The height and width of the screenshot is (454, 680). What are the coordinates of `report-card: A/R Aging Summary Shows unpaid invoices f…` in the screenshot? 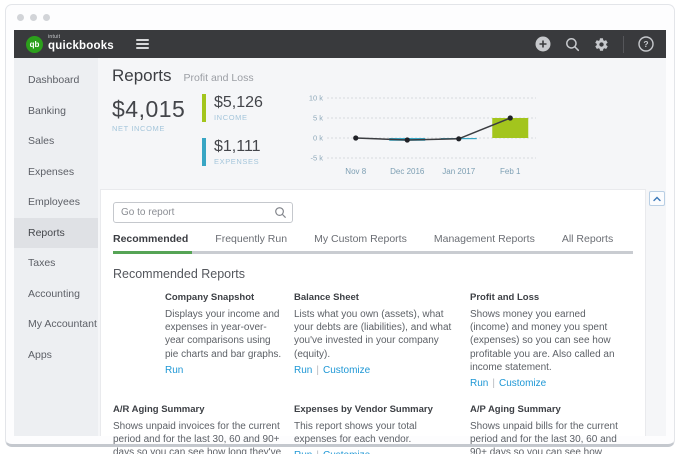 It's located at (203, 429).